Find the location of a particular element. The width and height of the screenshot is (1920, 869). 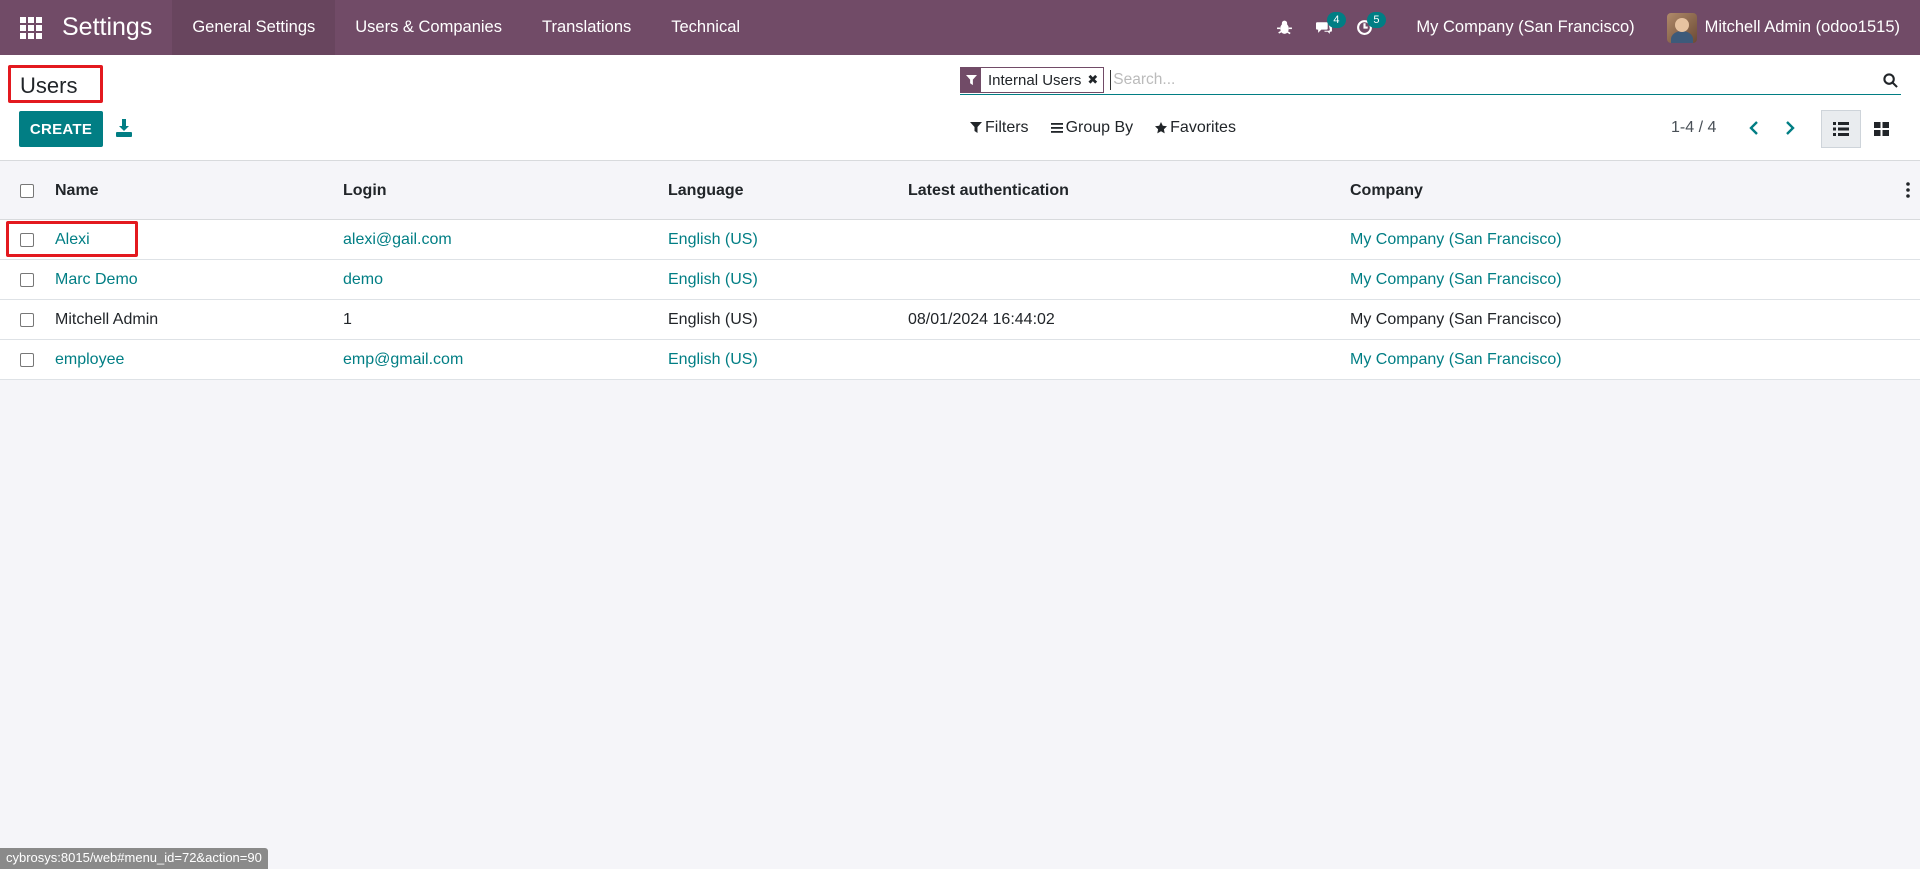

favorites-label: Favorites is located at coordinates (1203, 127).